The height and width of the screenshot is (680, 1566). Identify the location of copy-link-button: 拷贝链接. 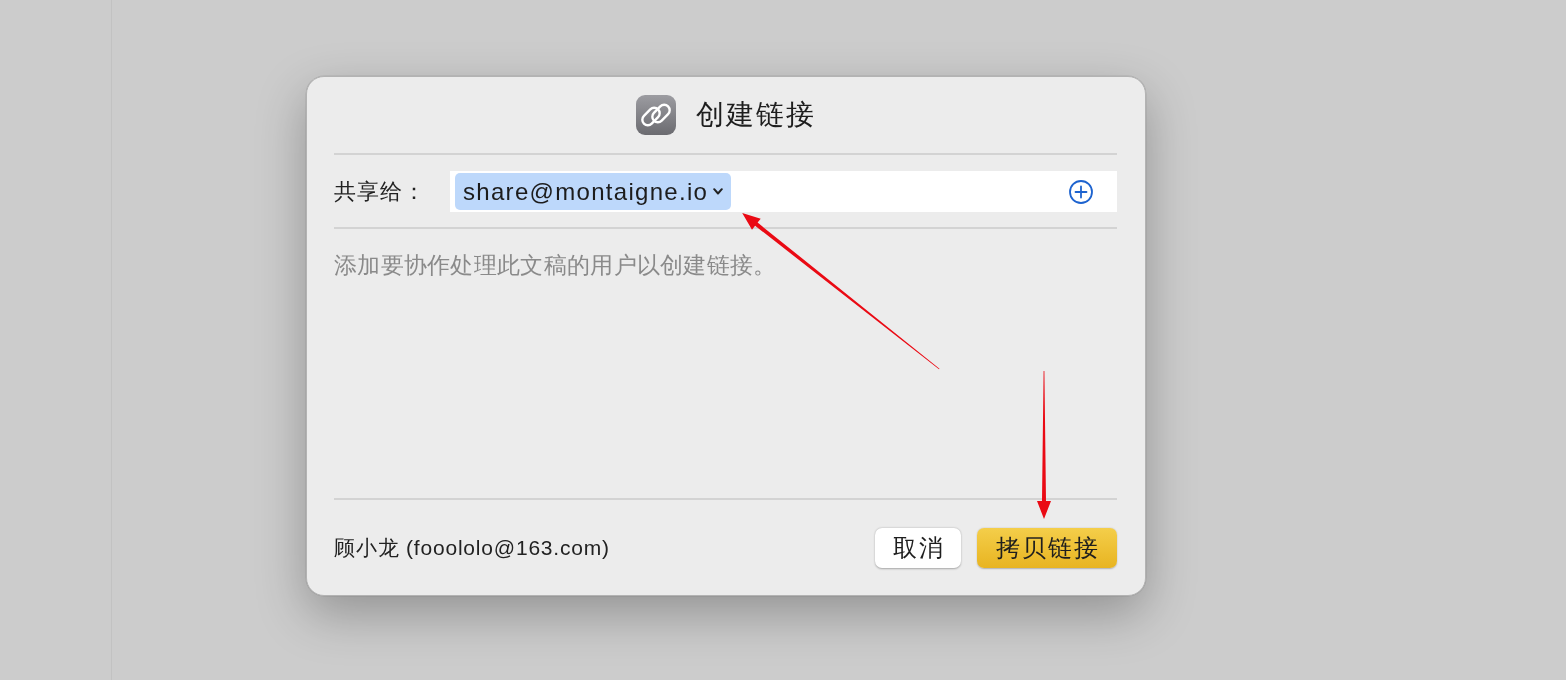
(1047, 548).